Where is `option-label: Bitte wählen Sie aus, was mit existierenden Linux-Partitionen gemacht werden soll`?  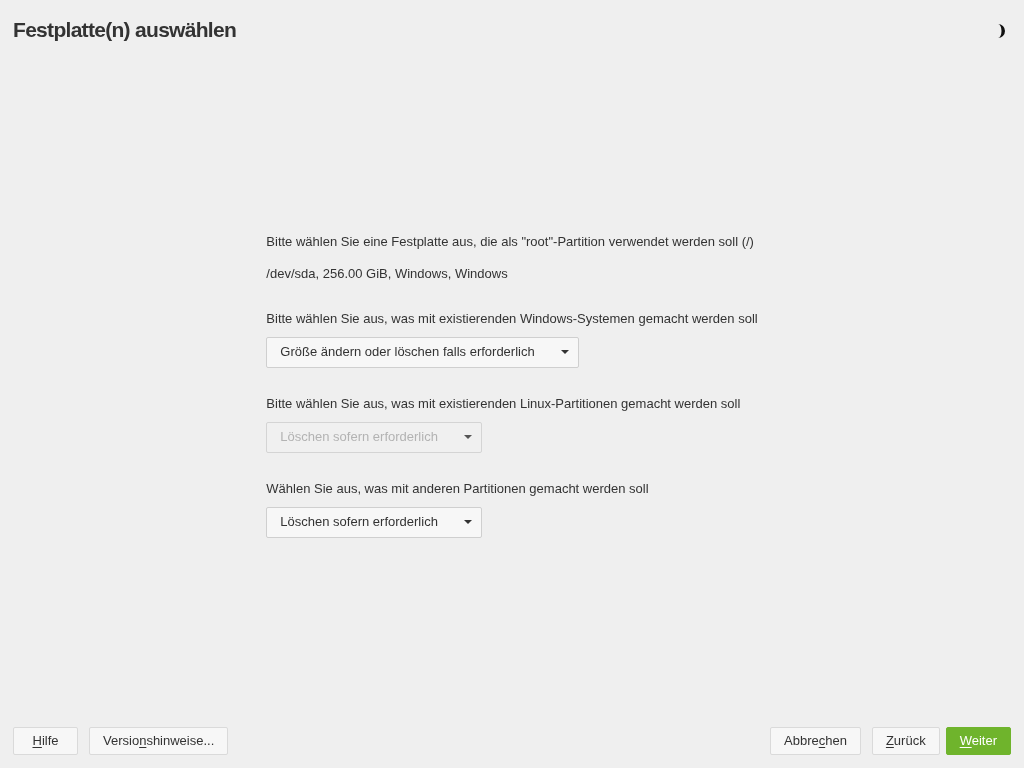
option-label: Bitte wählen Sie aus, was mit existierenden Linux-Partitionen gemacht werden soll is located at coordinates (503, 403).